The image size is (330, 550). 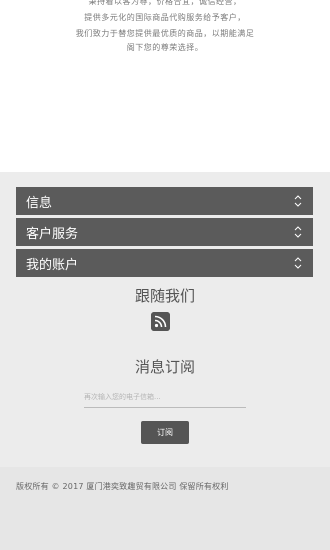 What do you see at coordinates (160, 321) in the screenshot?
I see `rss-icon` at bounding box center [160, 321].